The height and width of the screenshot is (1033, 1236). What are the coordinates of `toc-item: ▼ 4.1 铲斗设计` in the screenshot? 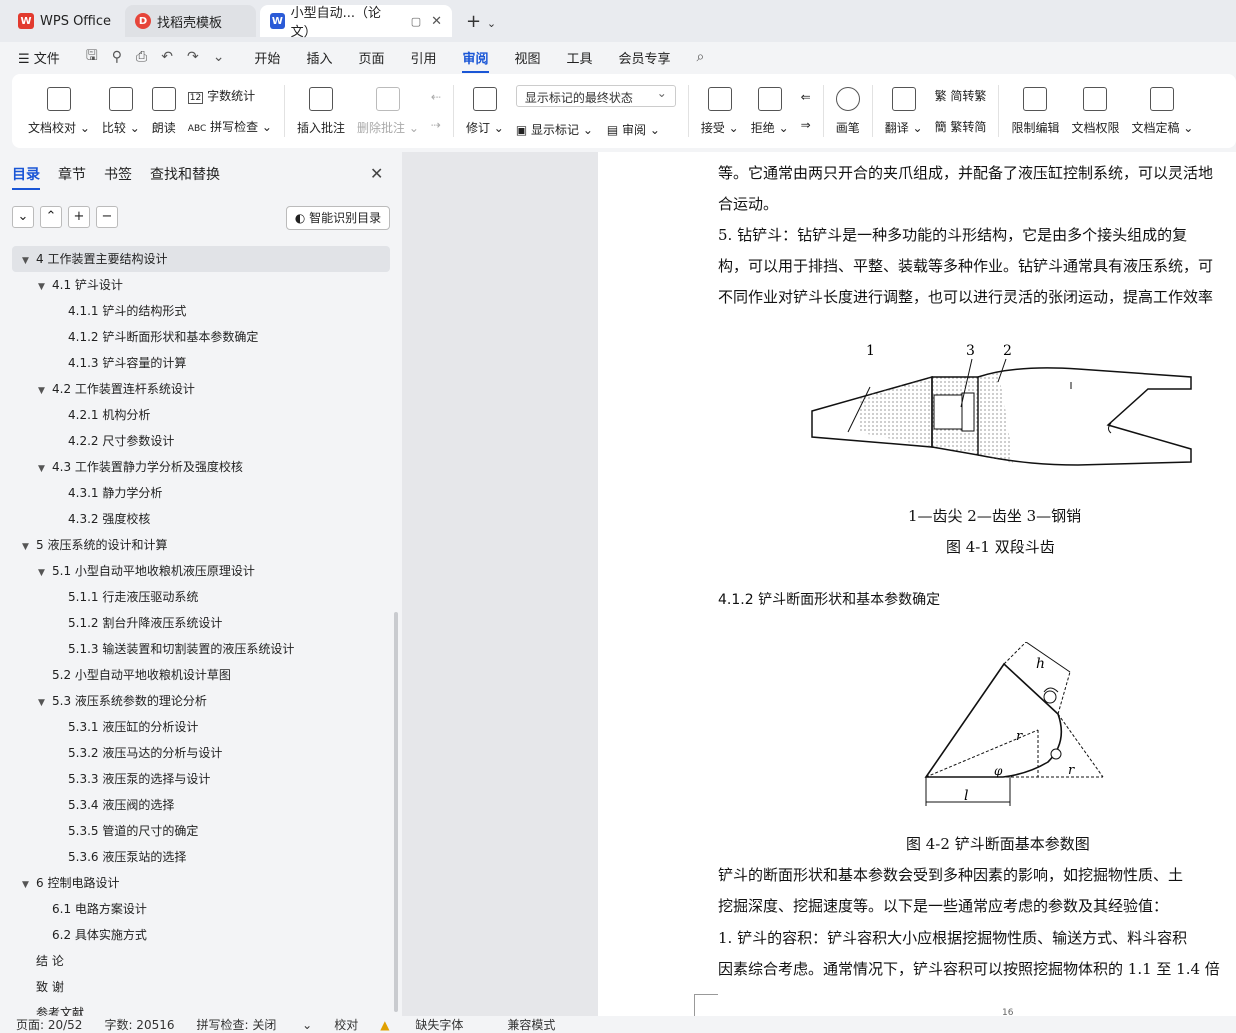 It's located at (201, 285).